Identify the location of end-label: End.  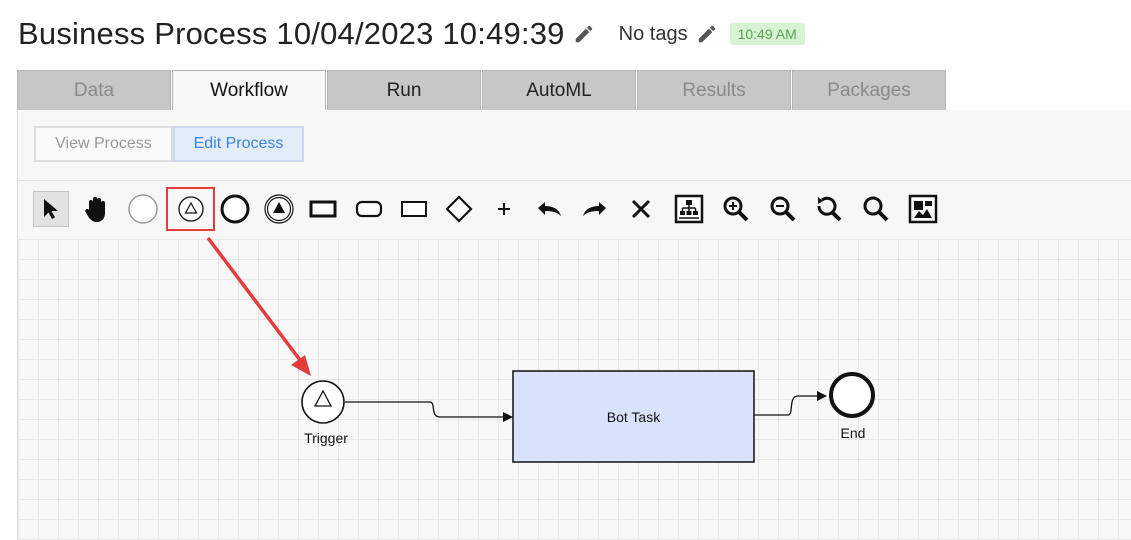
(853, 433).